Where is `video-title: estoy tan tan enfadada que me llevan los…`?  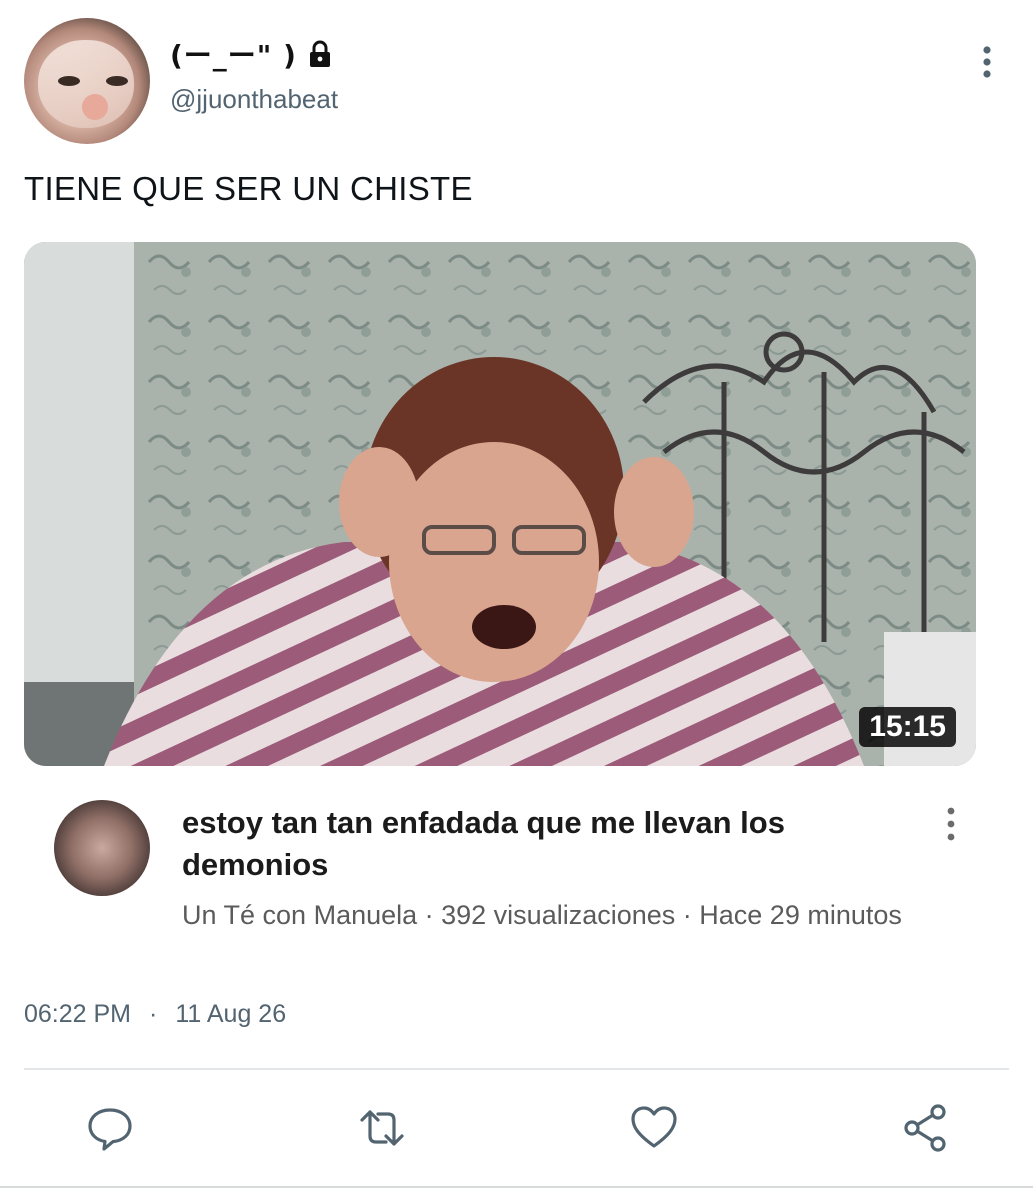 video-title: estoy tan tan enfadada que me llevan los… is located at coordinates (532, 844).